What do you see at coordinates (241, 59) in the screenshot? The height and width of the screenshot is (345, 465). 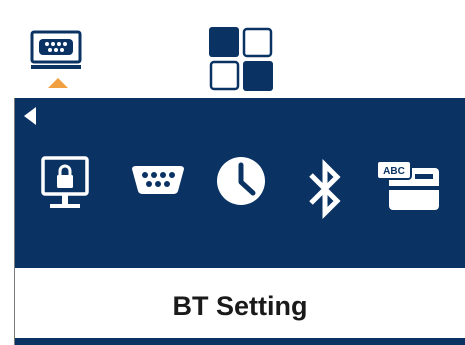 I see `grid-menu-icon` at bounding box center [241, 59].